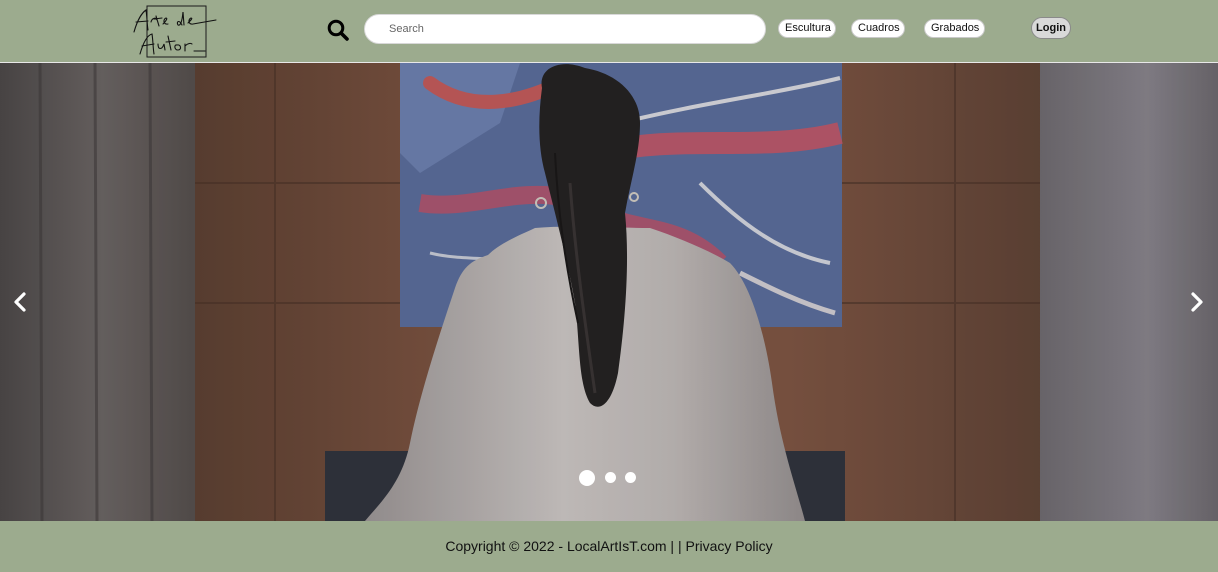  I want to click on chevron-right-icon, so click(1197, 302).